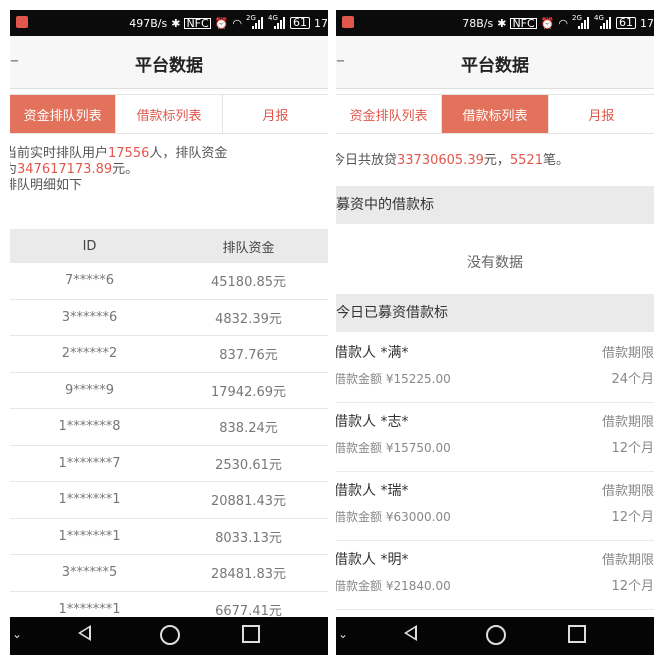 The width and height of the screenshot is (665, 665). Describe the element at coordinates (495, 437) in the screenshot. I see `list-item: 借款人 *志* 借款金额 ¥15750.00 借款期限 12个月` at that location.